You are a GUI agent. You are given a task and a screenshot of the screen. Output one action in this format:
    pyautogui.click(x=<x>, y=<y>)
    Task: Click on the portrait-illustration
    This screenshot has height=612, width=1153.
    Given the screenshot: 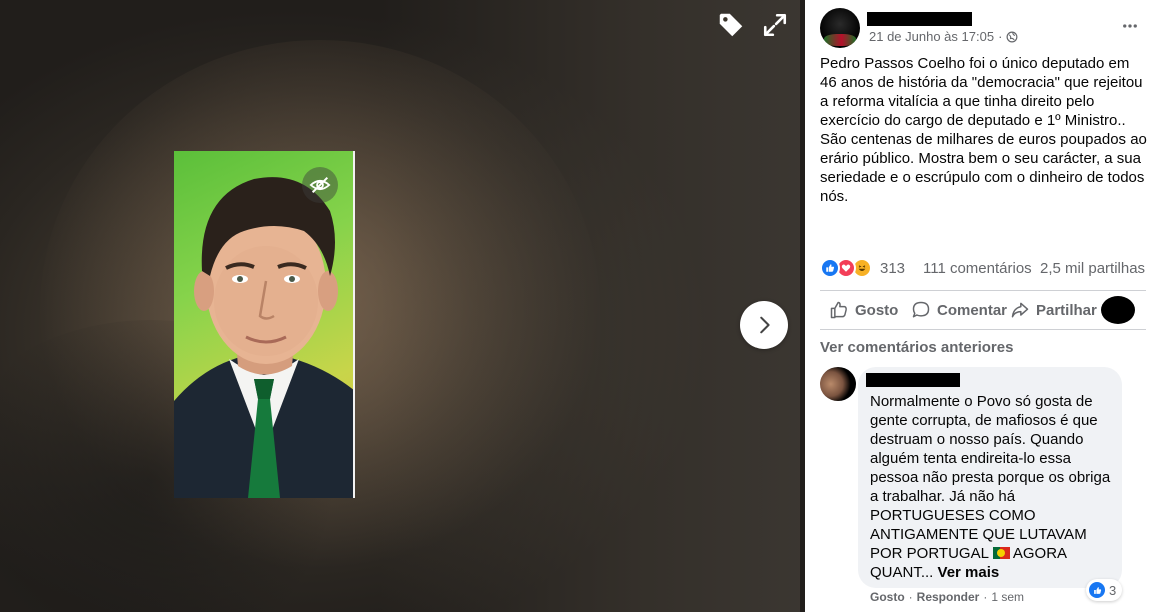 What is the action you would take?
    pyautogui.click(x=263, y=337)
    